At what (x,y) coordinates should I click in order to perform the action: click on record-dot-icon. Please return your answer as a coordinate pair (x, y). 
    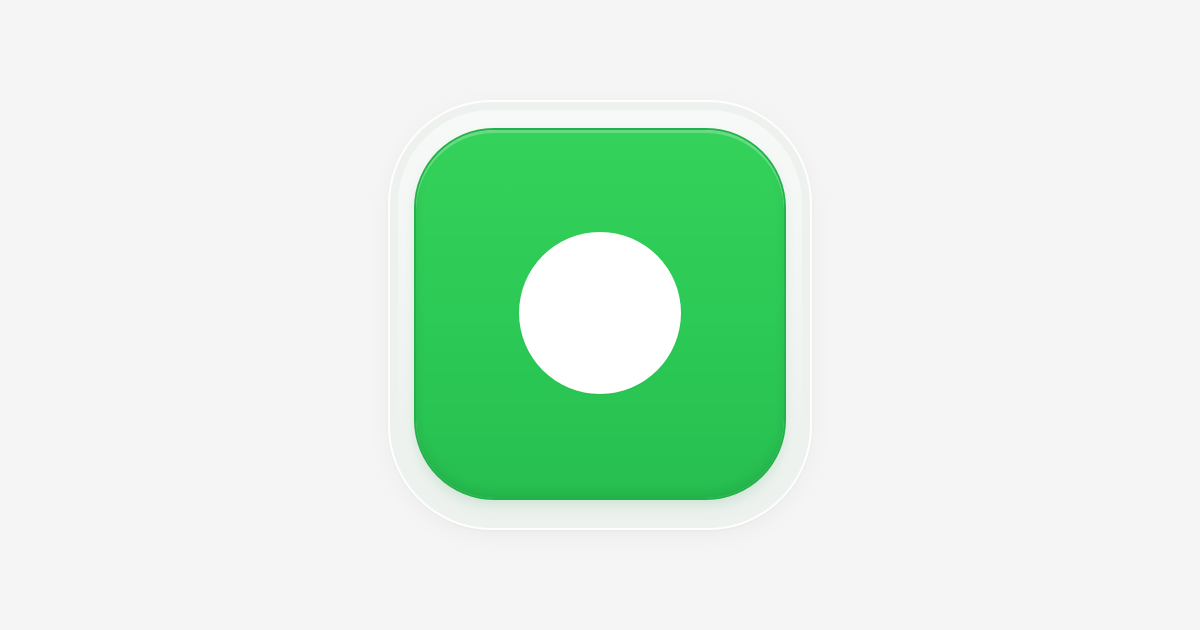
    Looking at the image, I should click on (600, 313).